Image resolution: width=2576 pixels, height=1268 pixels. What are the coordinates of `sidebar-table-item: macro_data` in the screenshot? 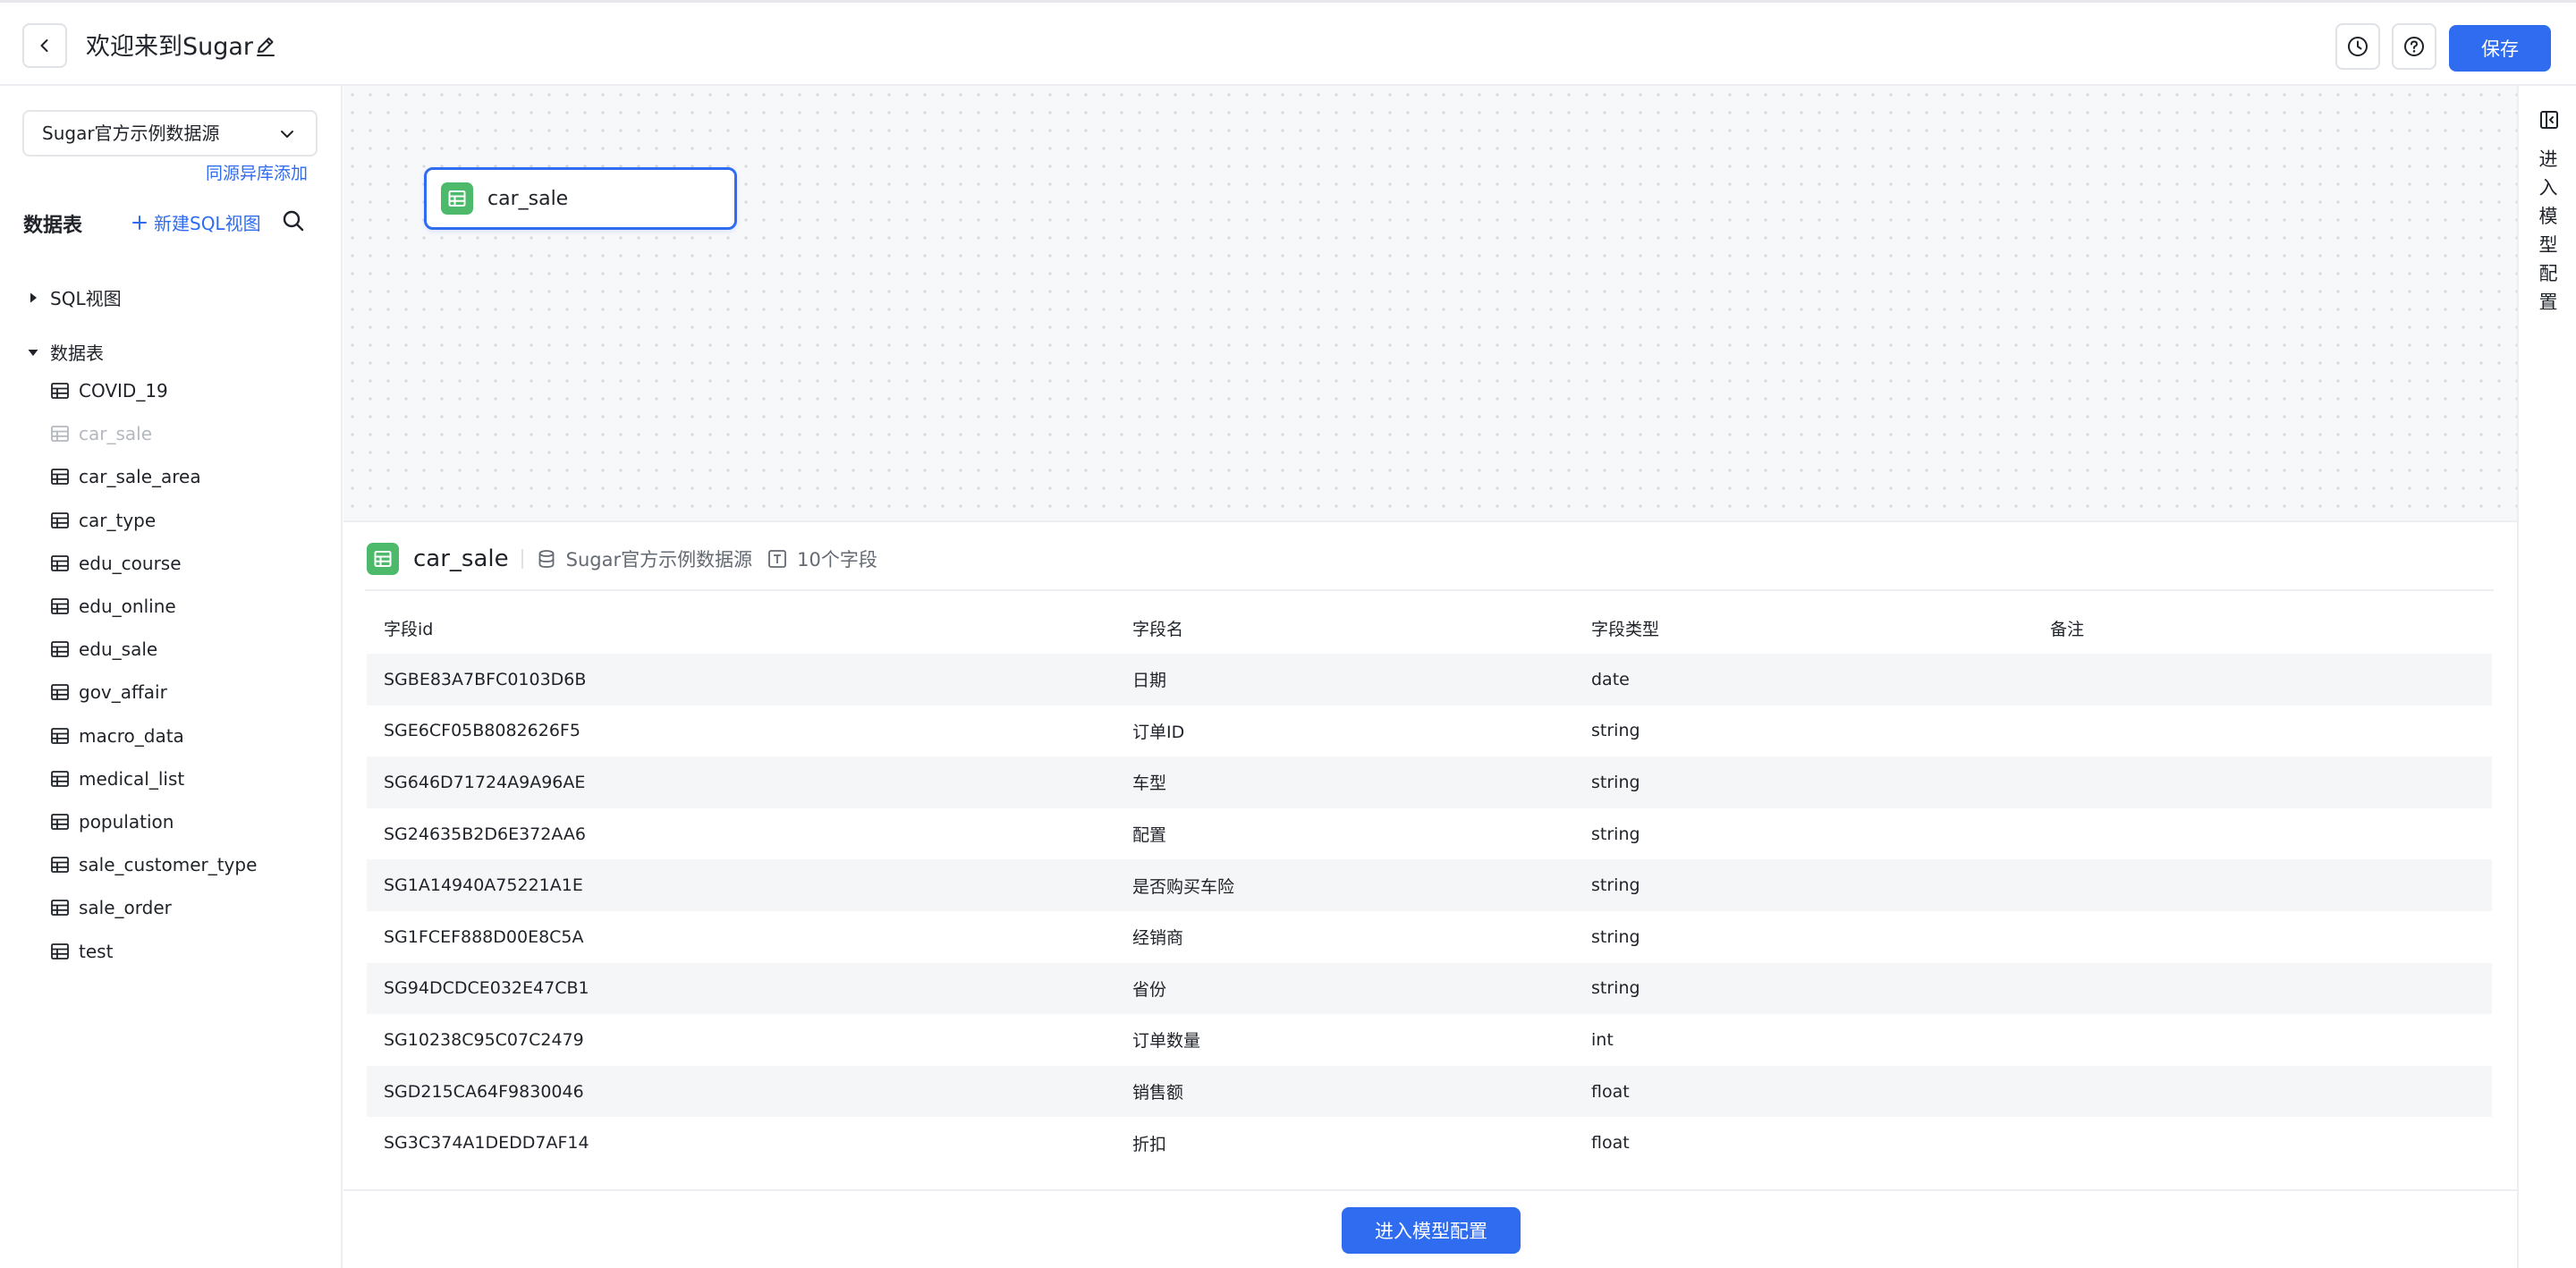 It's located at (117, 736).